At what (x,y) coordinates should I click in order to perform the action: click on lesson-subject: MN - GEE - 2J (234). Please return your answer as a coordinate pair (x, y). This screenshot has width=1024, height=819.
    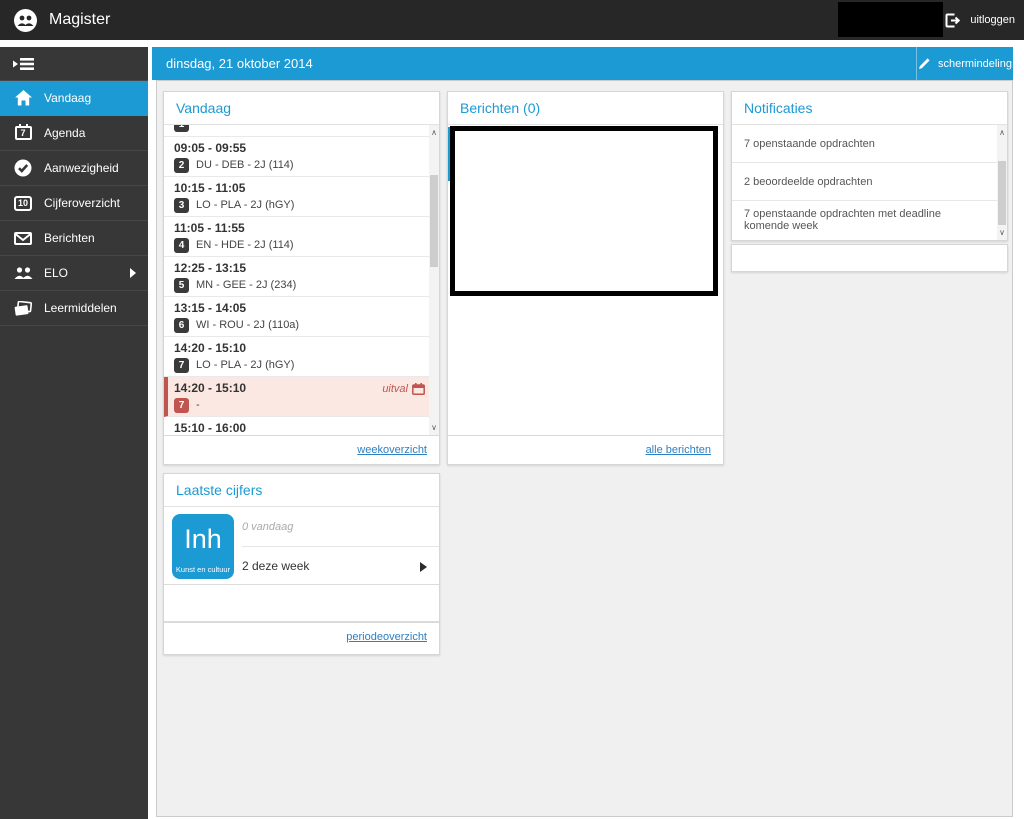
    Looking at the image, I should click on (246, 285).